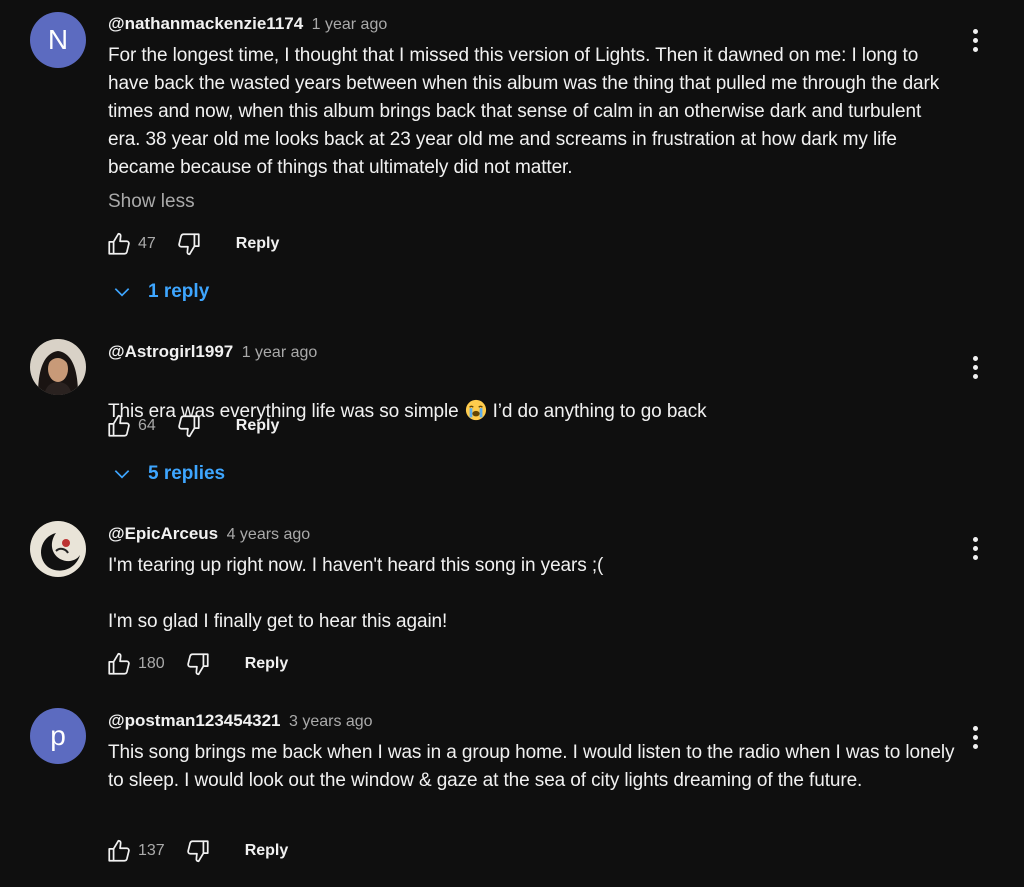 Image resolution: width=1024 pixels, height=887 pixels. I want to click on like-count: 64, so click(147, 425).